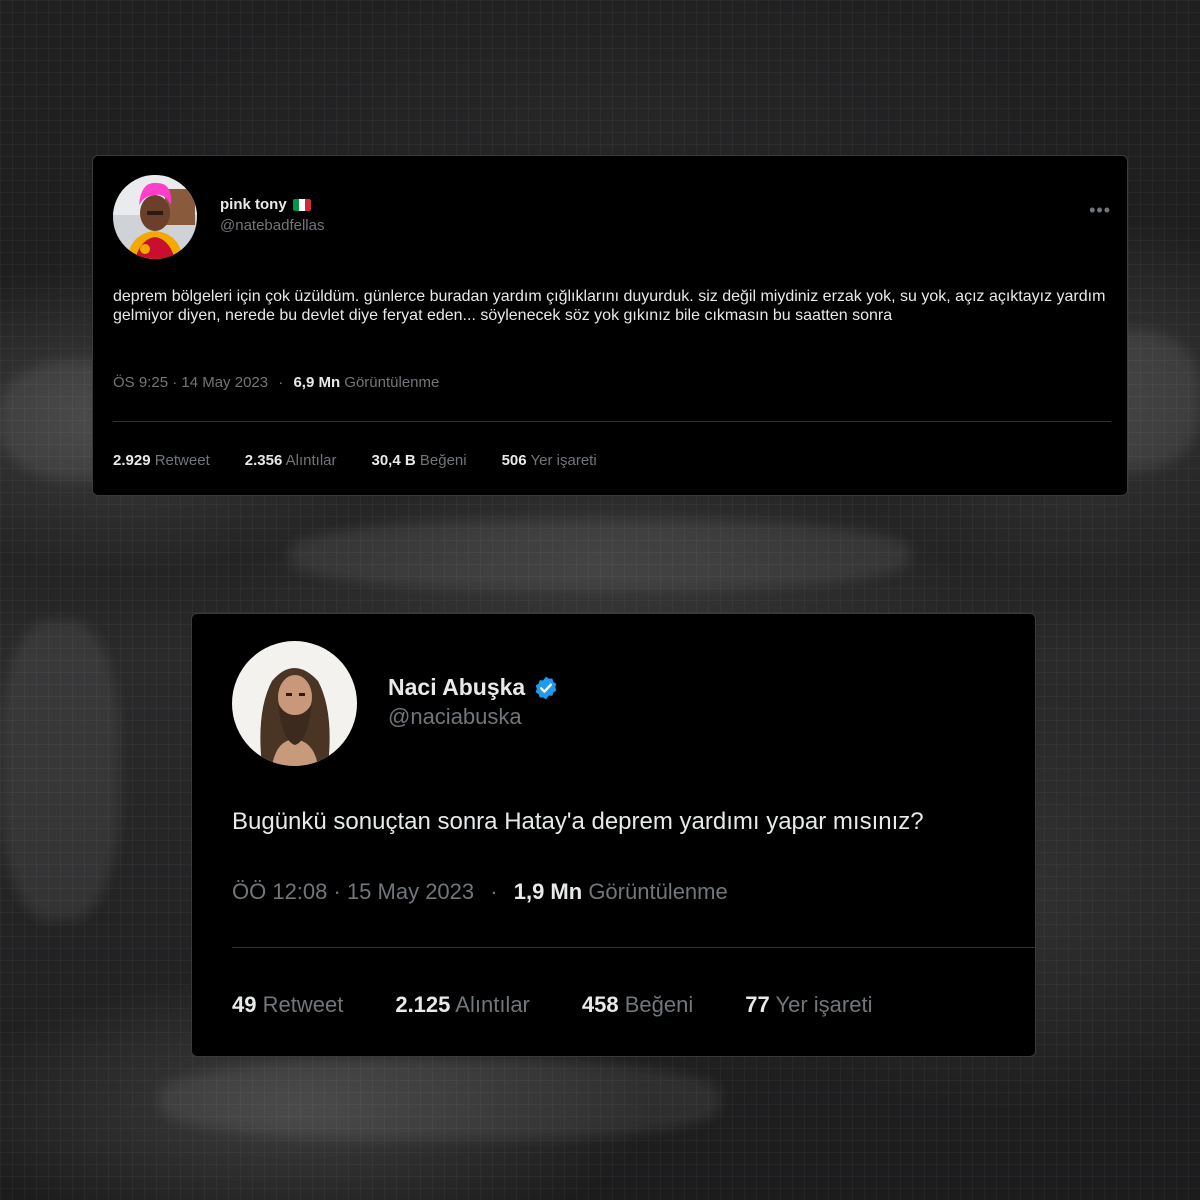 This screenshot has height=1200, width=1200. Describe the element at coordinates (455, 717) in the screenshot. I see `user-handle: @naciabuska` at that location.